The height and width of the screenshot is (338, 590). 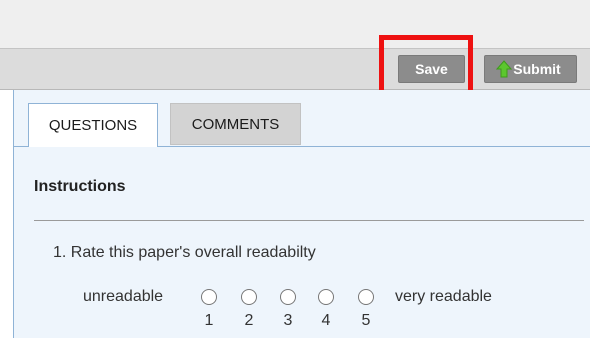 I want to click on green-up-arrow-icon, so click(x=504, y=69).